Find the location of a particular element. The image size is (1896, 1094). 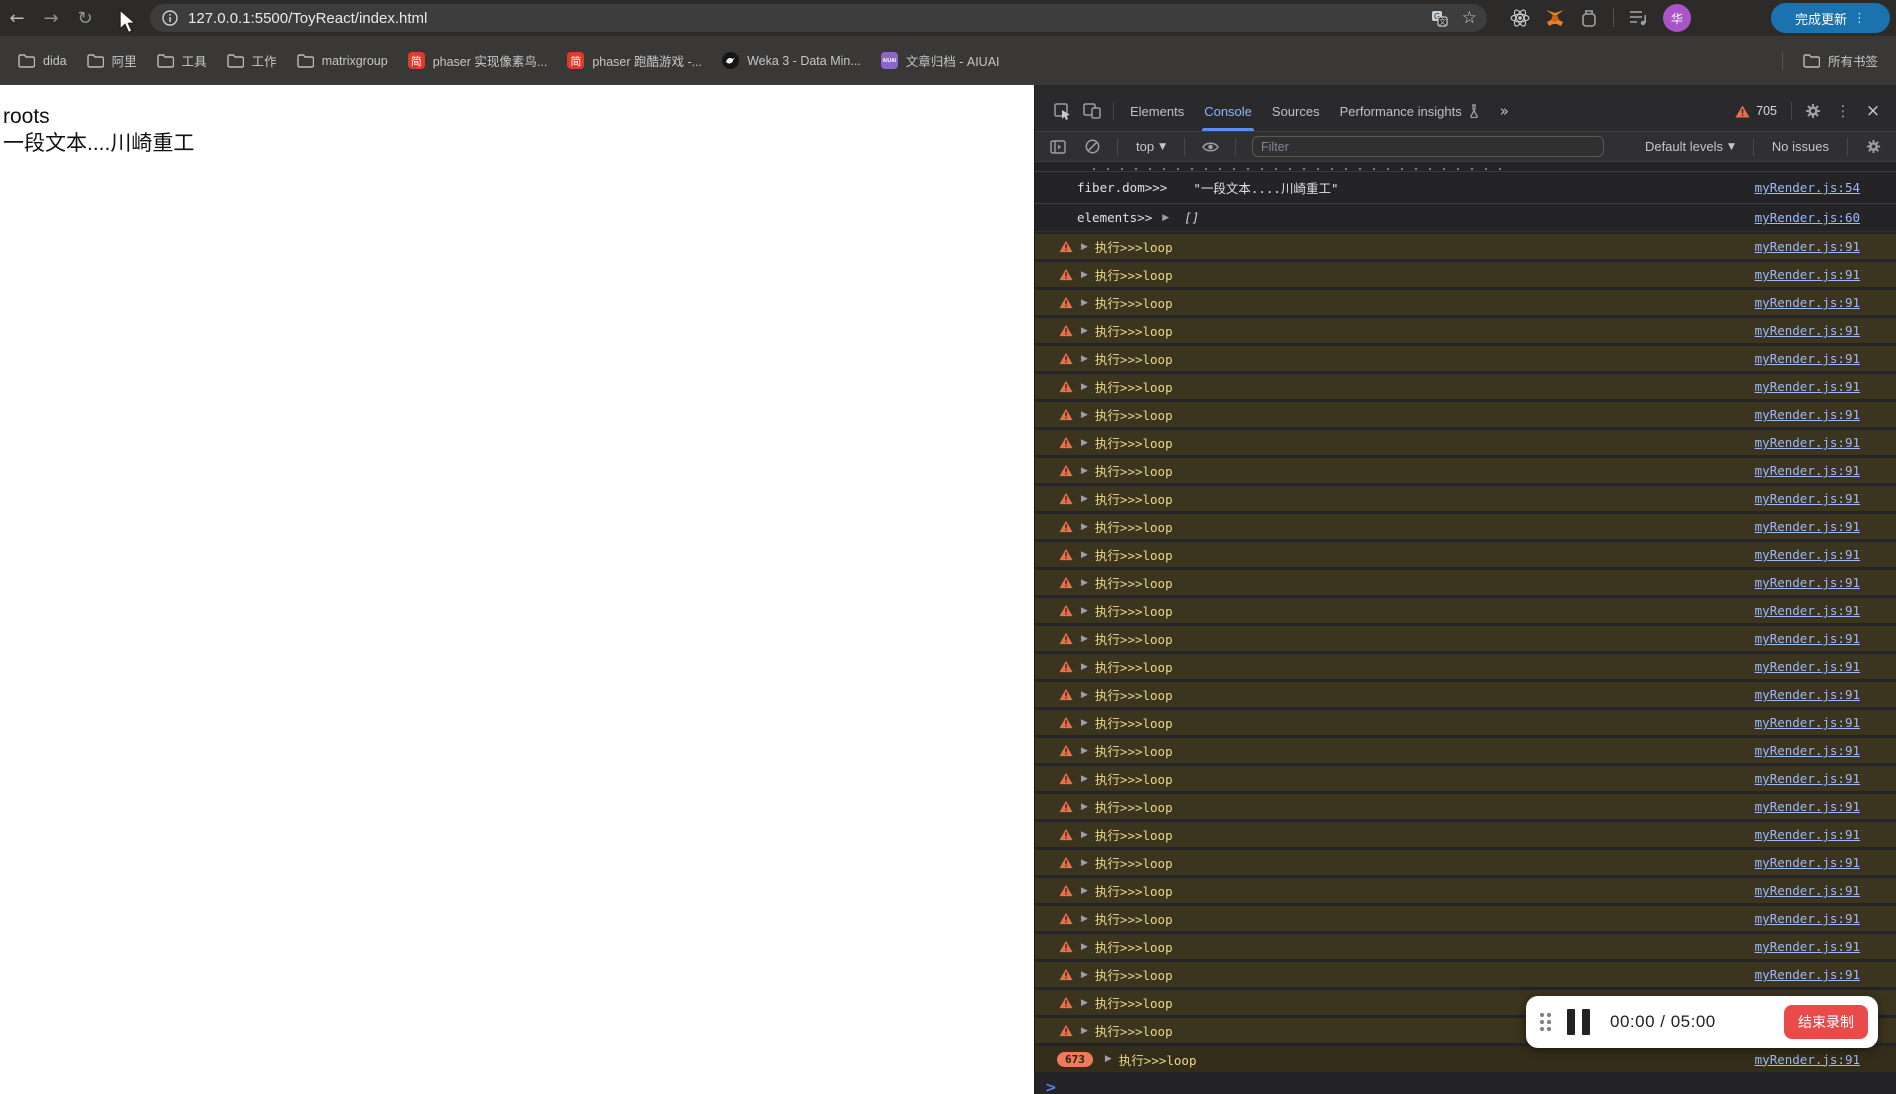

context-selector: top ▼ is located at coordinates (1151, 146).